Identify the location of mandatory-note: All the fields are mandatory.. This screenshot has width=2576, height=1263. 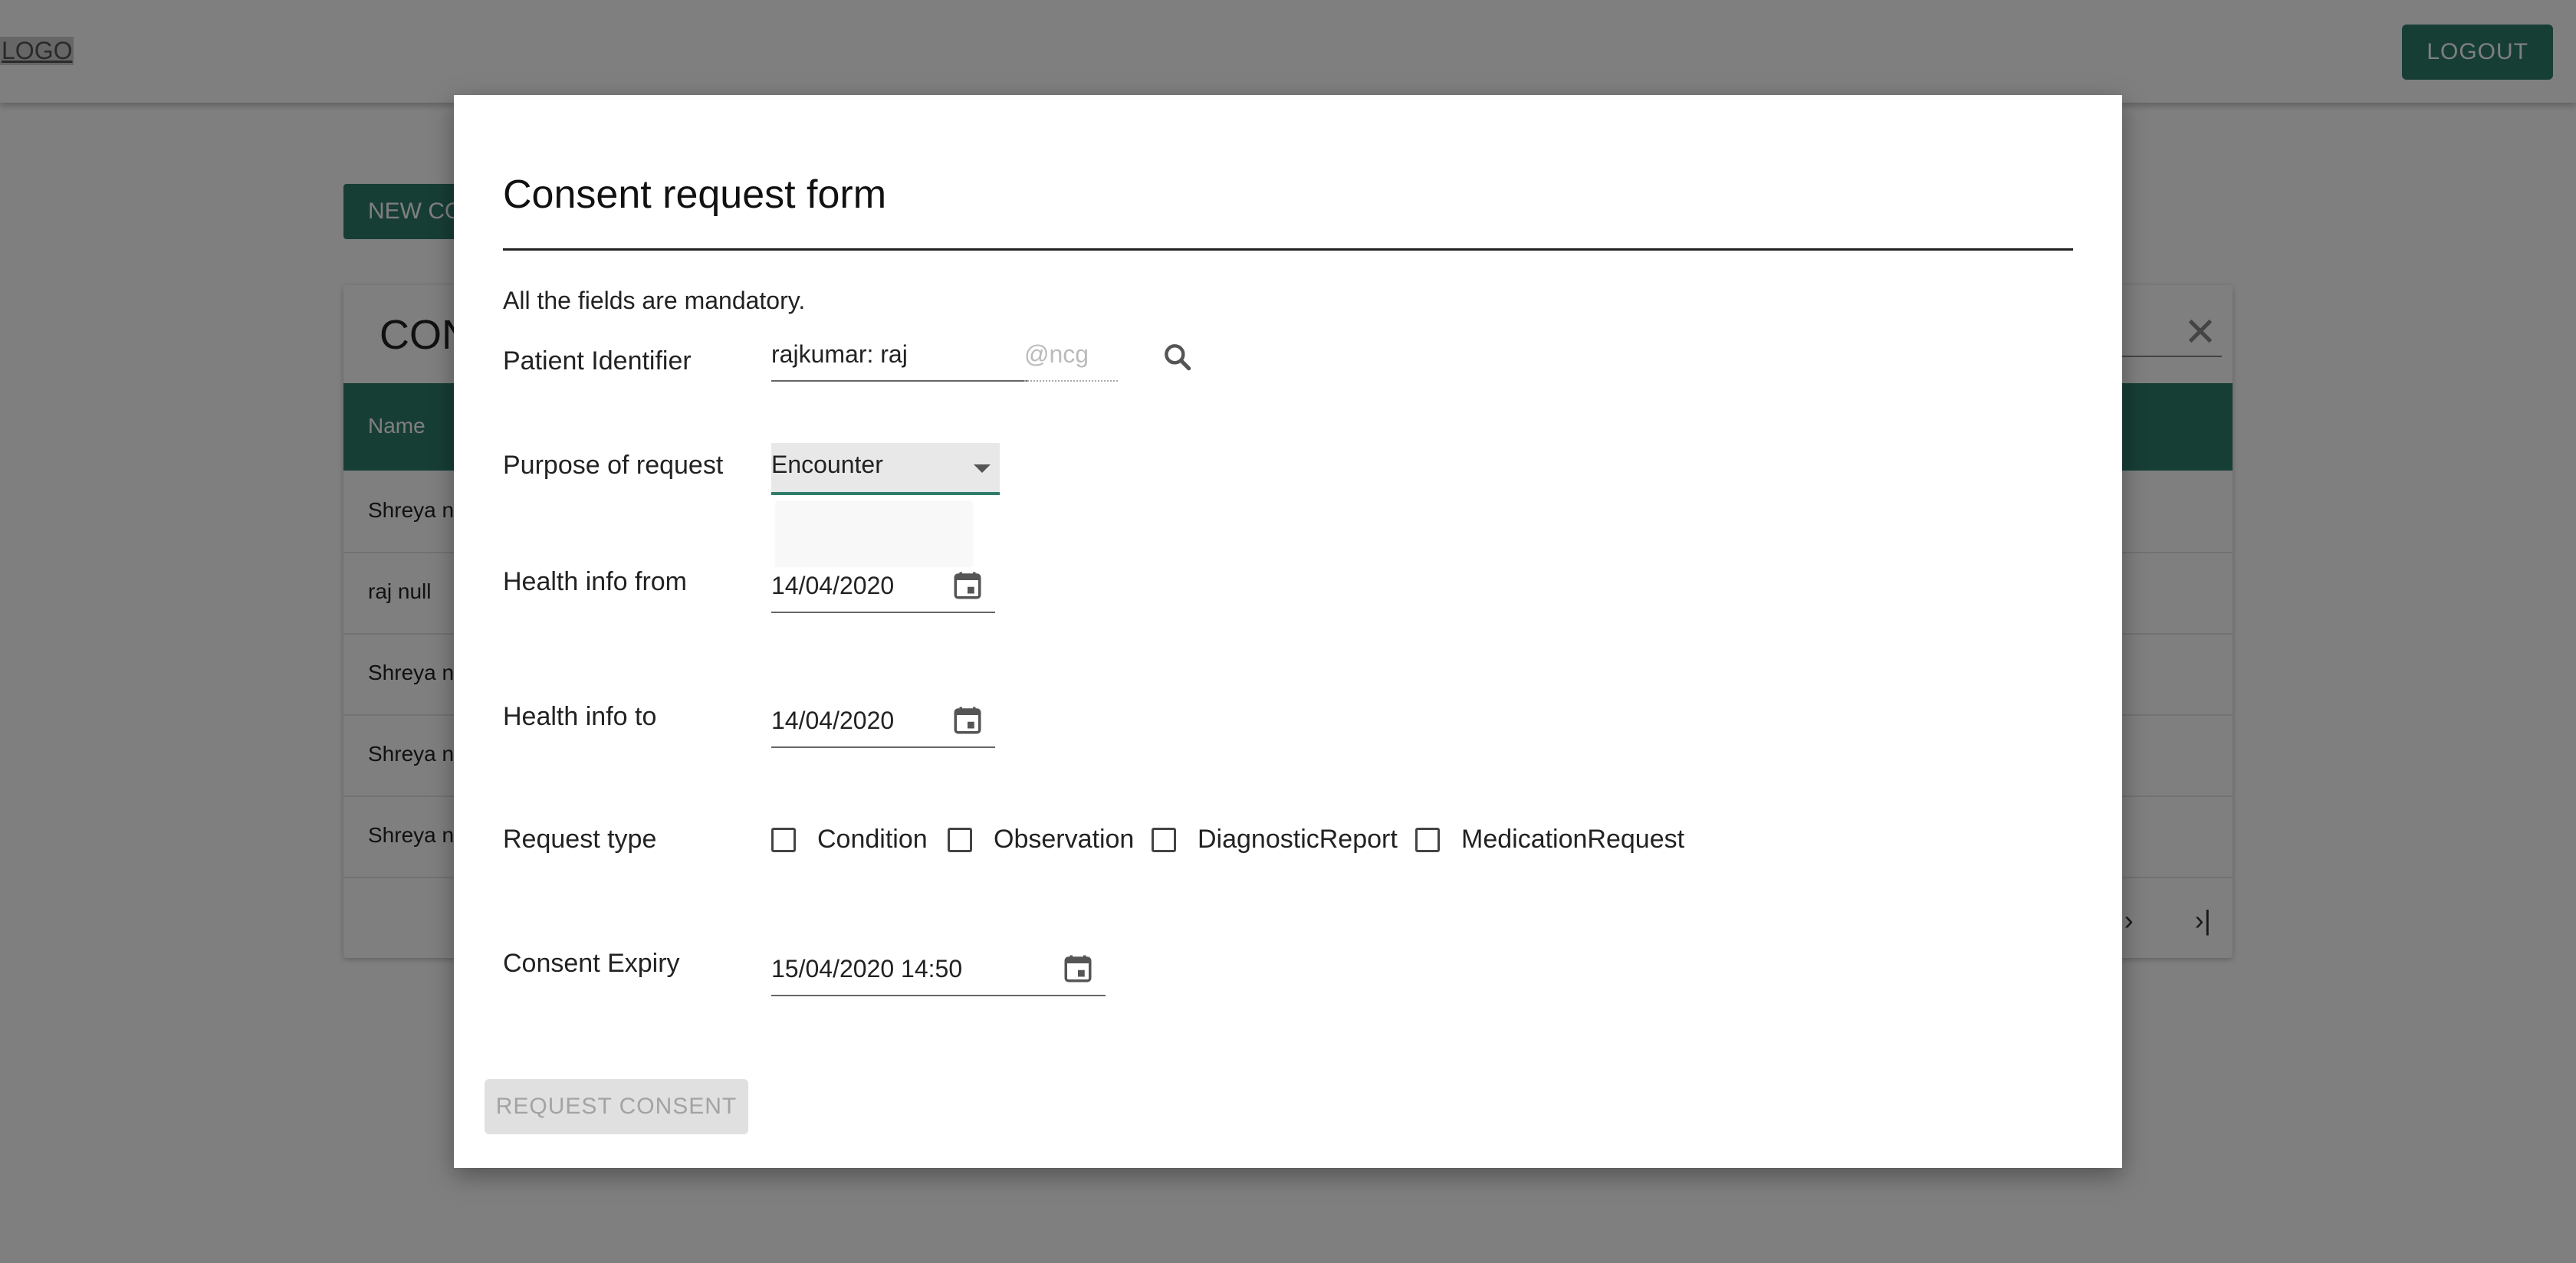
(654, 300).